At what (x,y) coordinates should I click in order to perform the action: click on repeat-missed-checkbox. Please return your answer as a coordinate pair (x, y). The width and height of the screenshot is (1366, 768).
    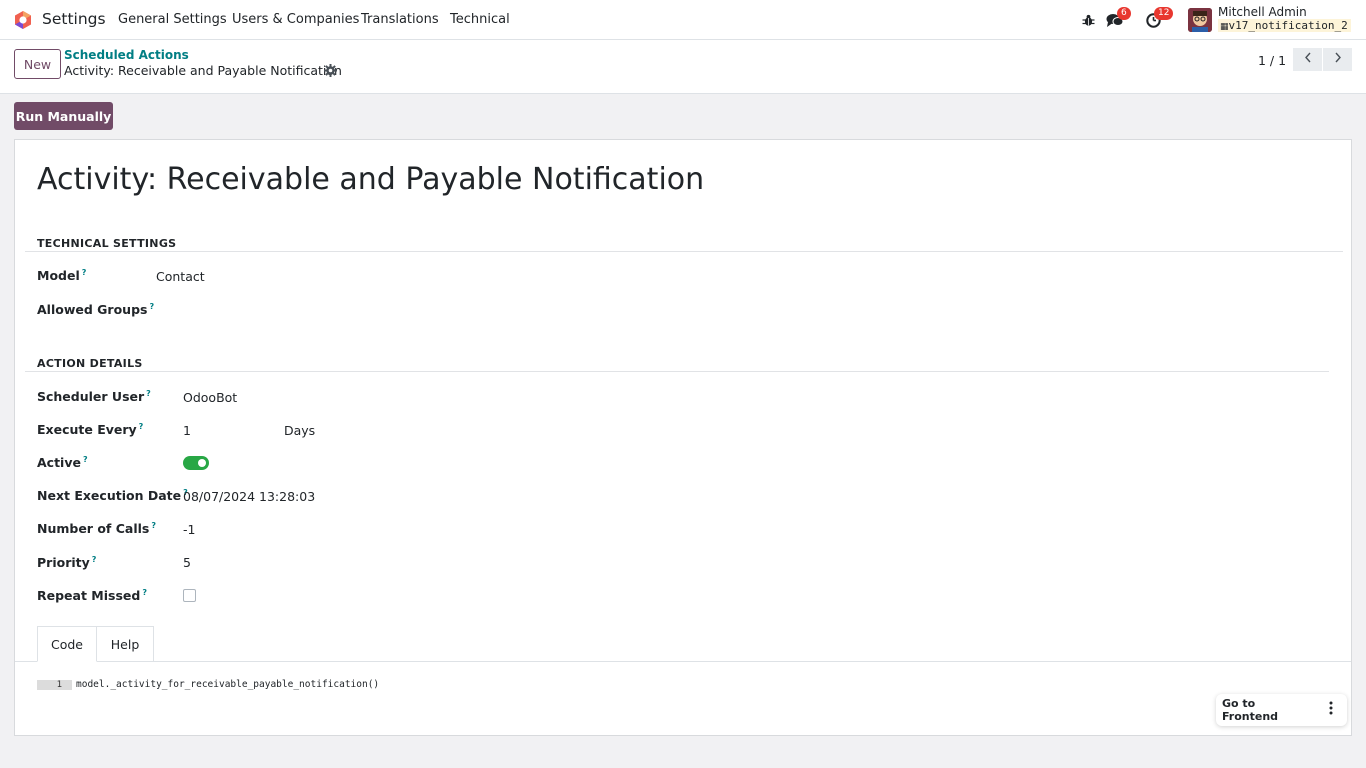
    Looking at the image, I should click on (189, 595).